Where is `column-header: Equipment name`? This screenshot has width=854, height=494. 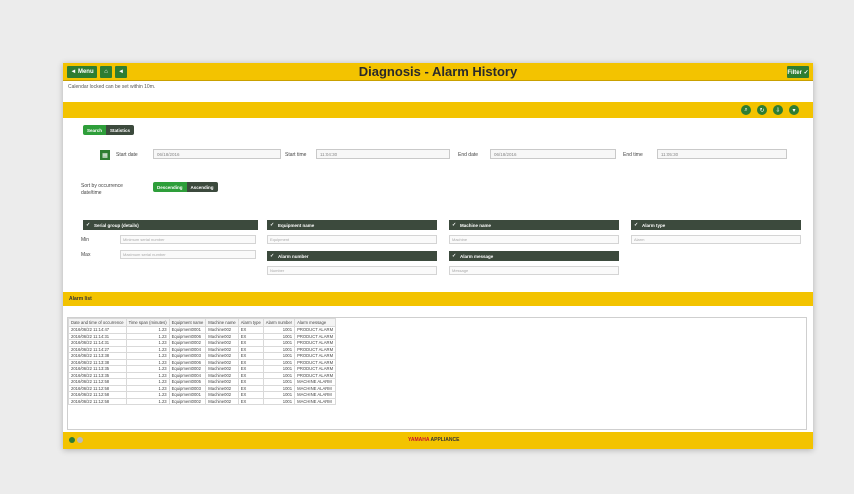 column-header: Equipment name is located at coordinates (187, 322).